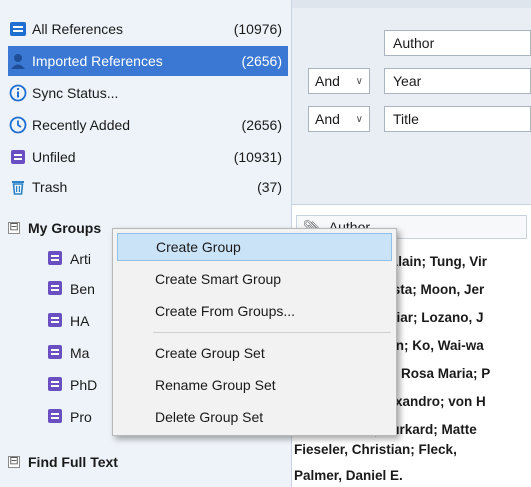 The image size is (531, 487). I want to click on person-icon, so click(18, 61).